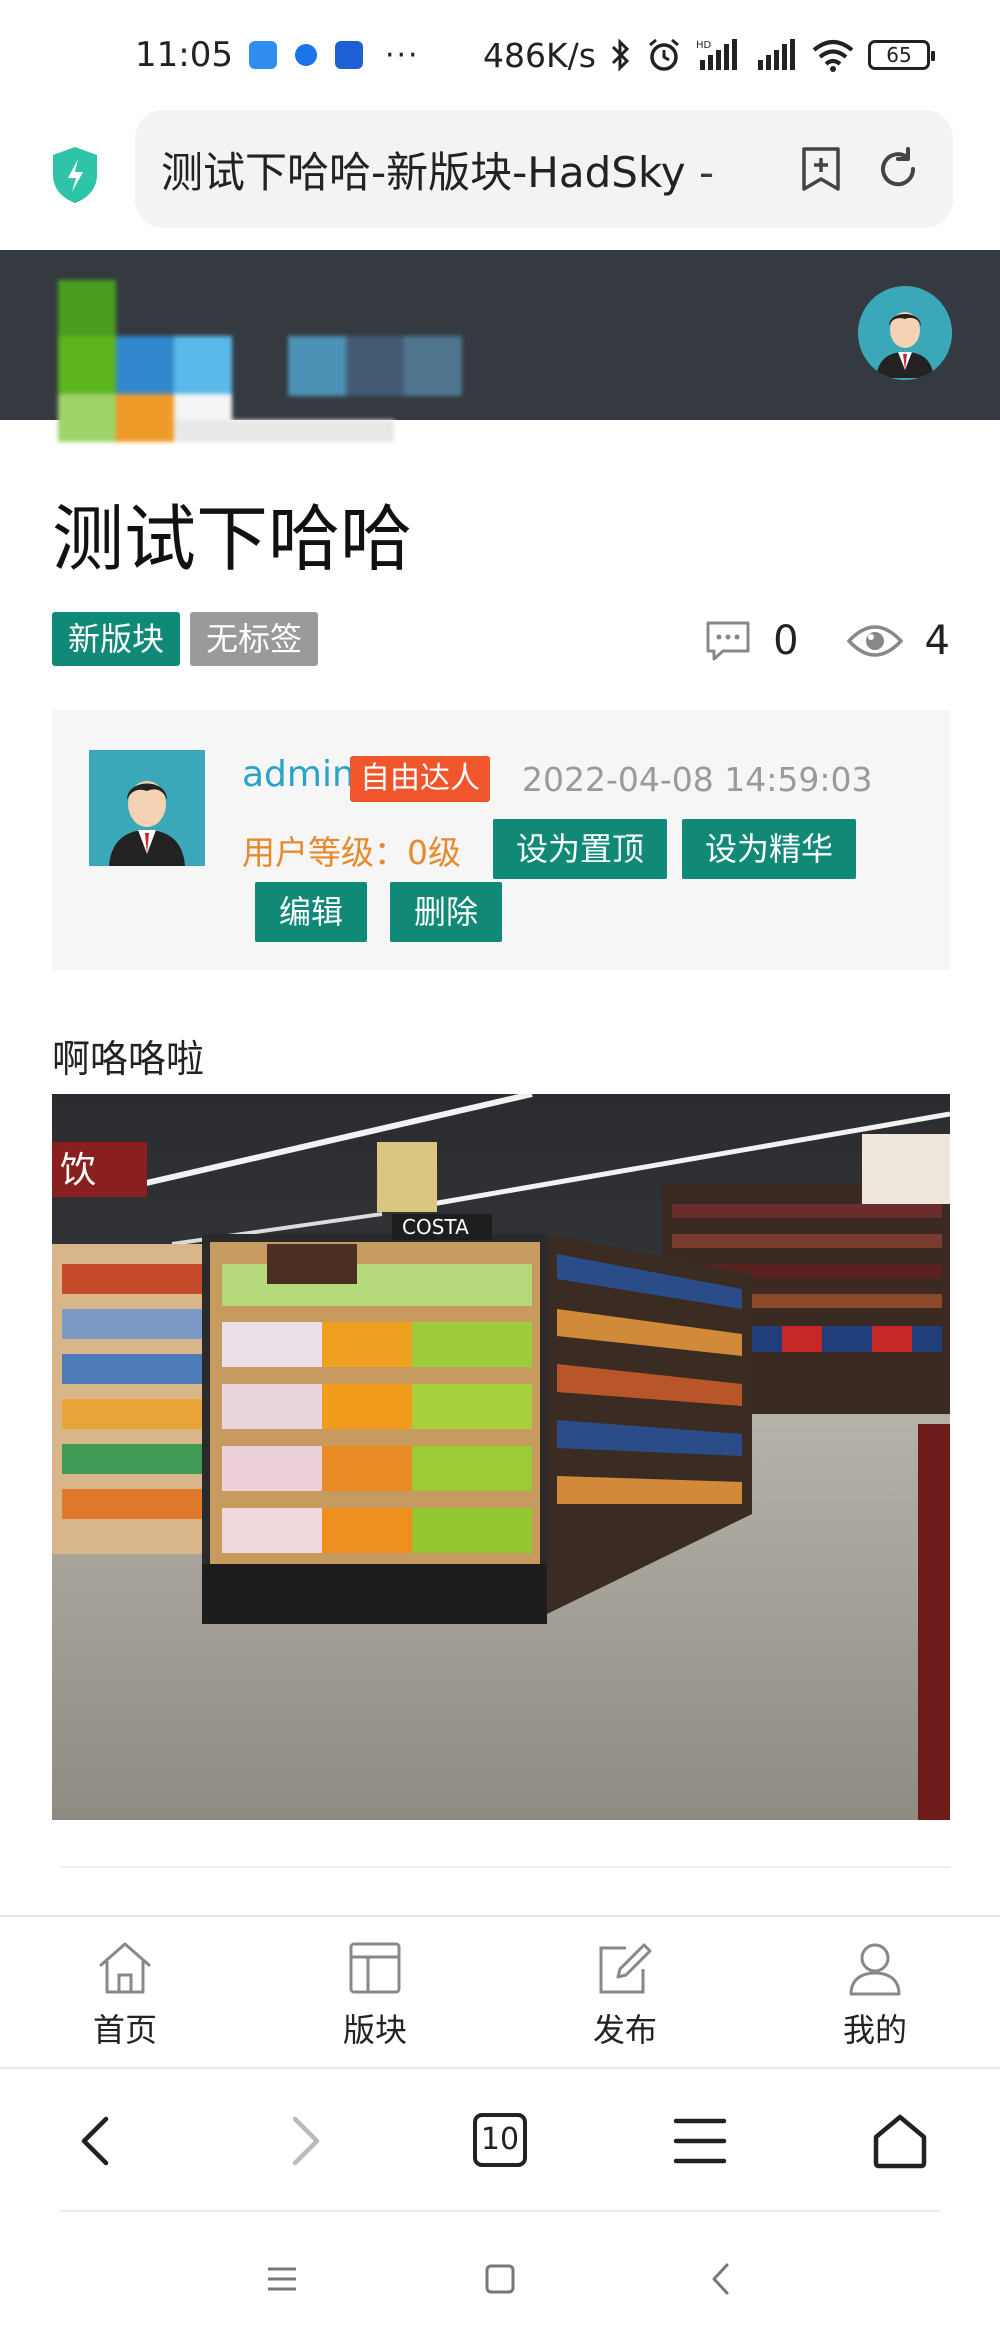  I want to click on back-icon, so click(98, 2141).